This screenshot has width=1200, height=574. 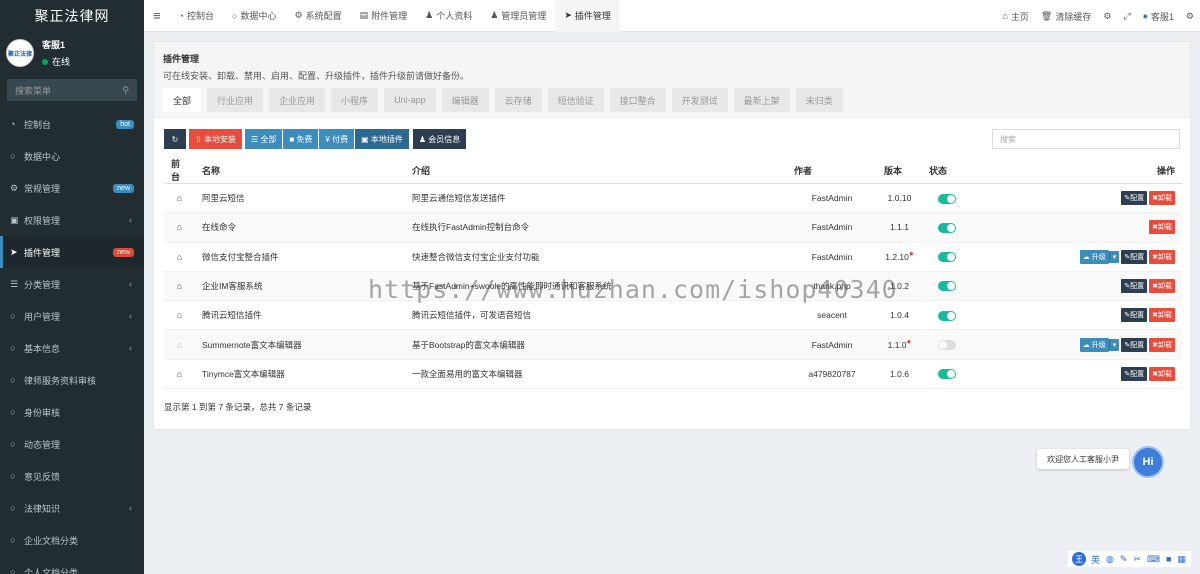 I want to click on chat-button: Hi, so click(x=1148, y=462).